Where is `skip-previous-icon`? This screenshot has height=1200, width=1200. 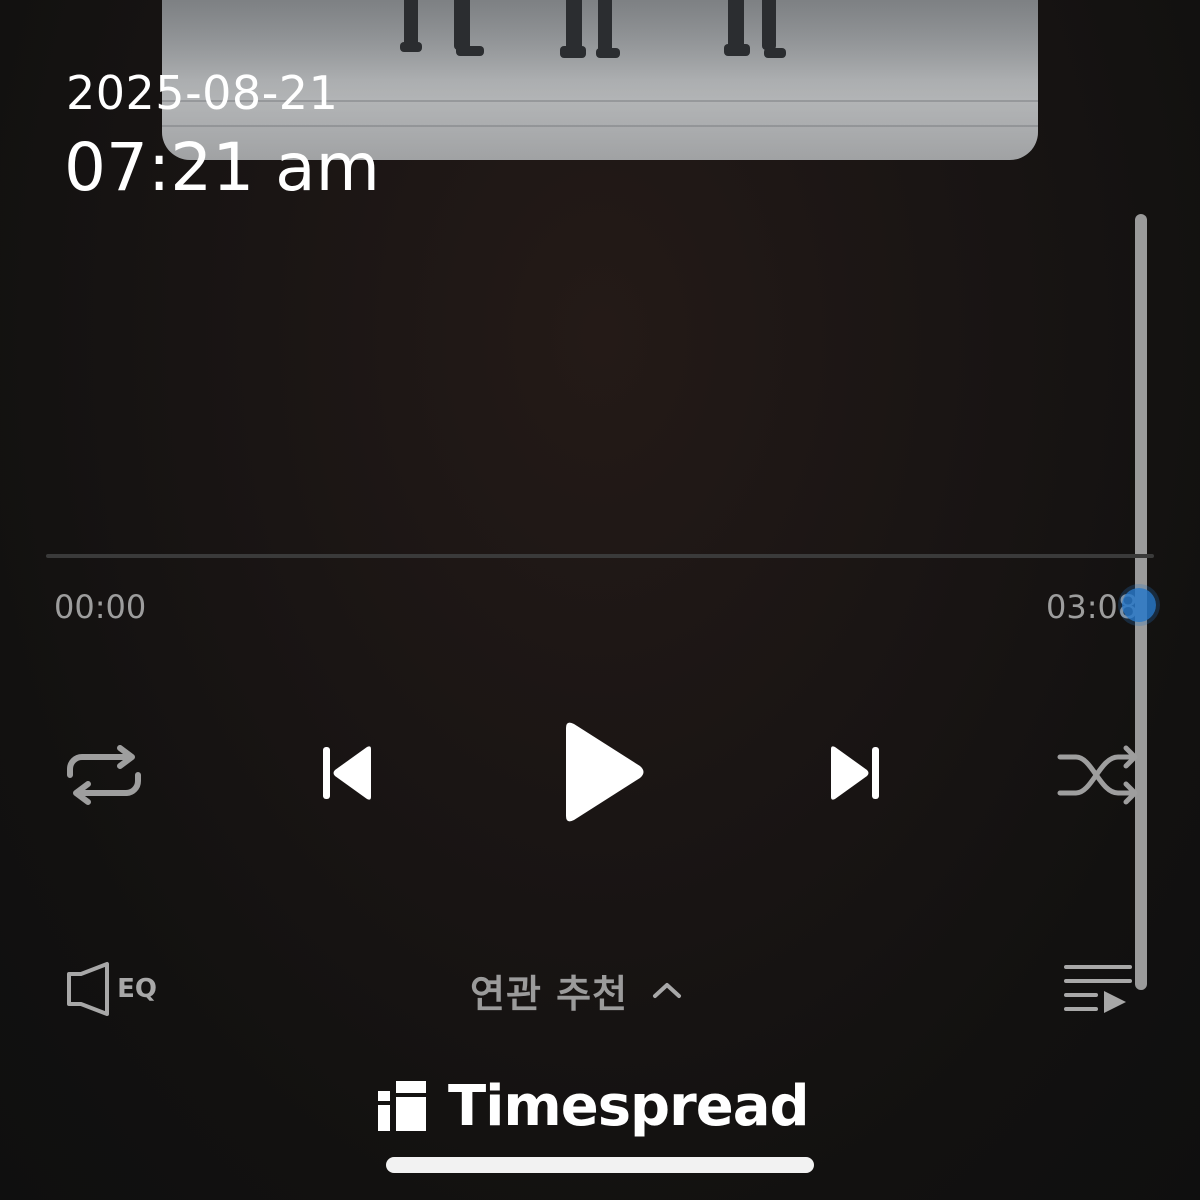
skip-previous-icon is located at coordinates (347, 773).